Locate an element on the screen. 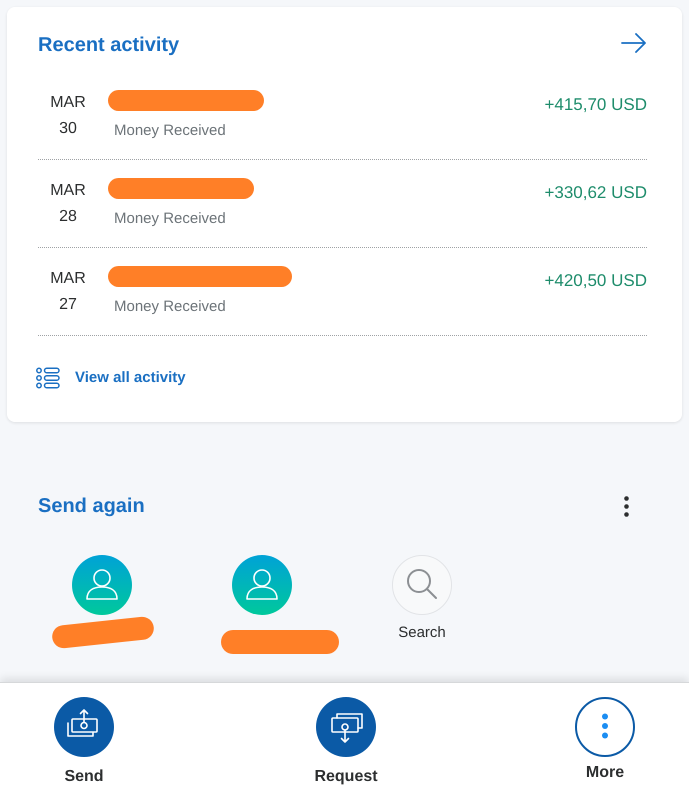 The height and width of the screenshot is (790, 689). search-icon is located at coordinates (422, 585).